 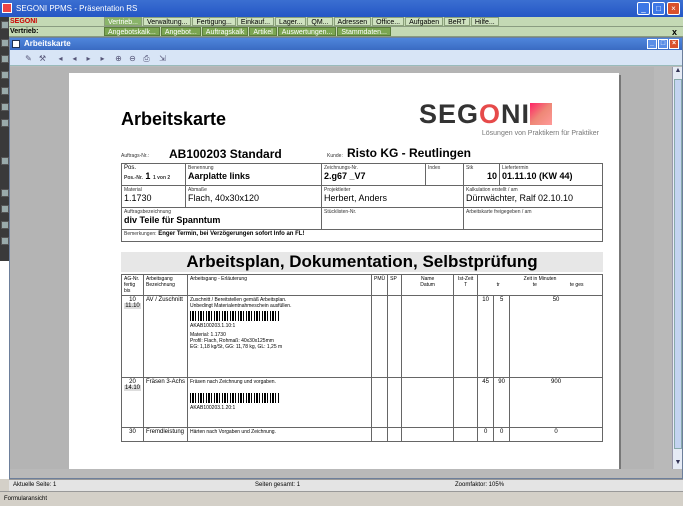 I want to click on first-page-icon: ◂, so click(x=60, y=58).